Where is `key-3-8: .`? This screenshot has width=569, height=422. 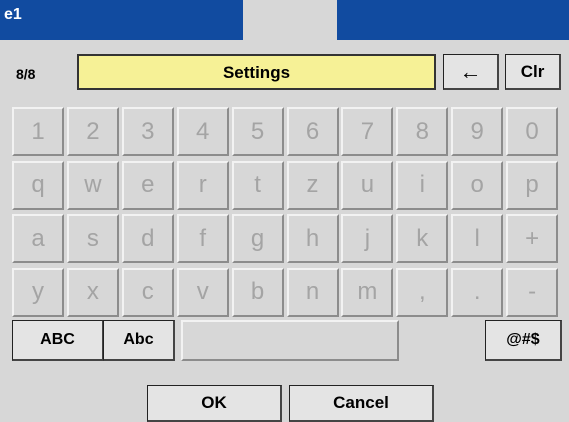
key-3-8: . is located at coordinates (477, 292).